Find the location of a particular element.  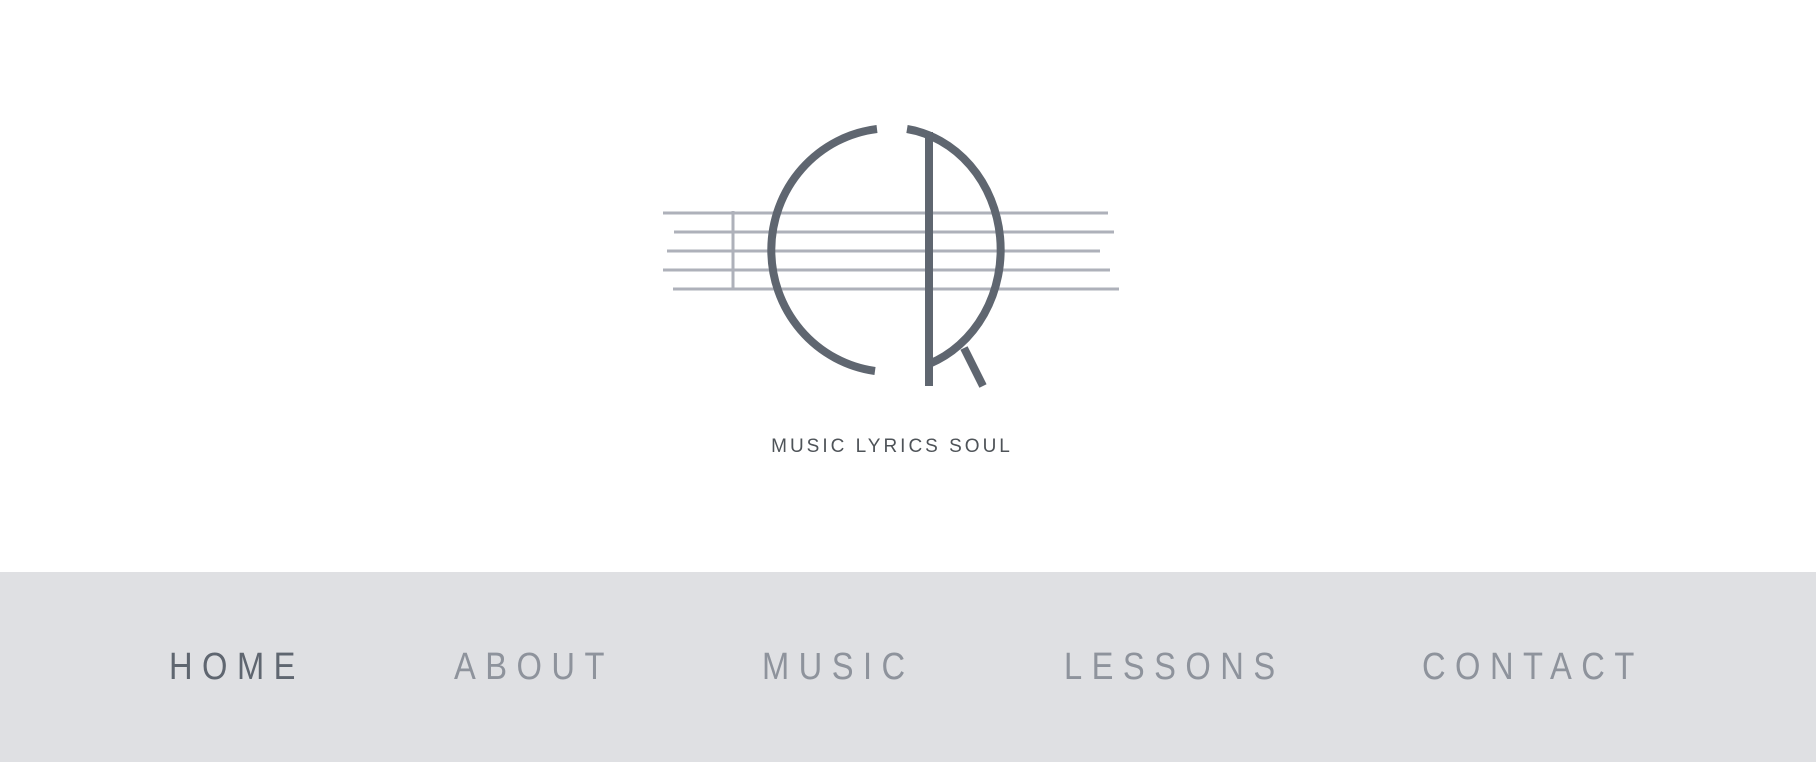

nav-item-about: ABOUT is located at coordinates (534, 667).